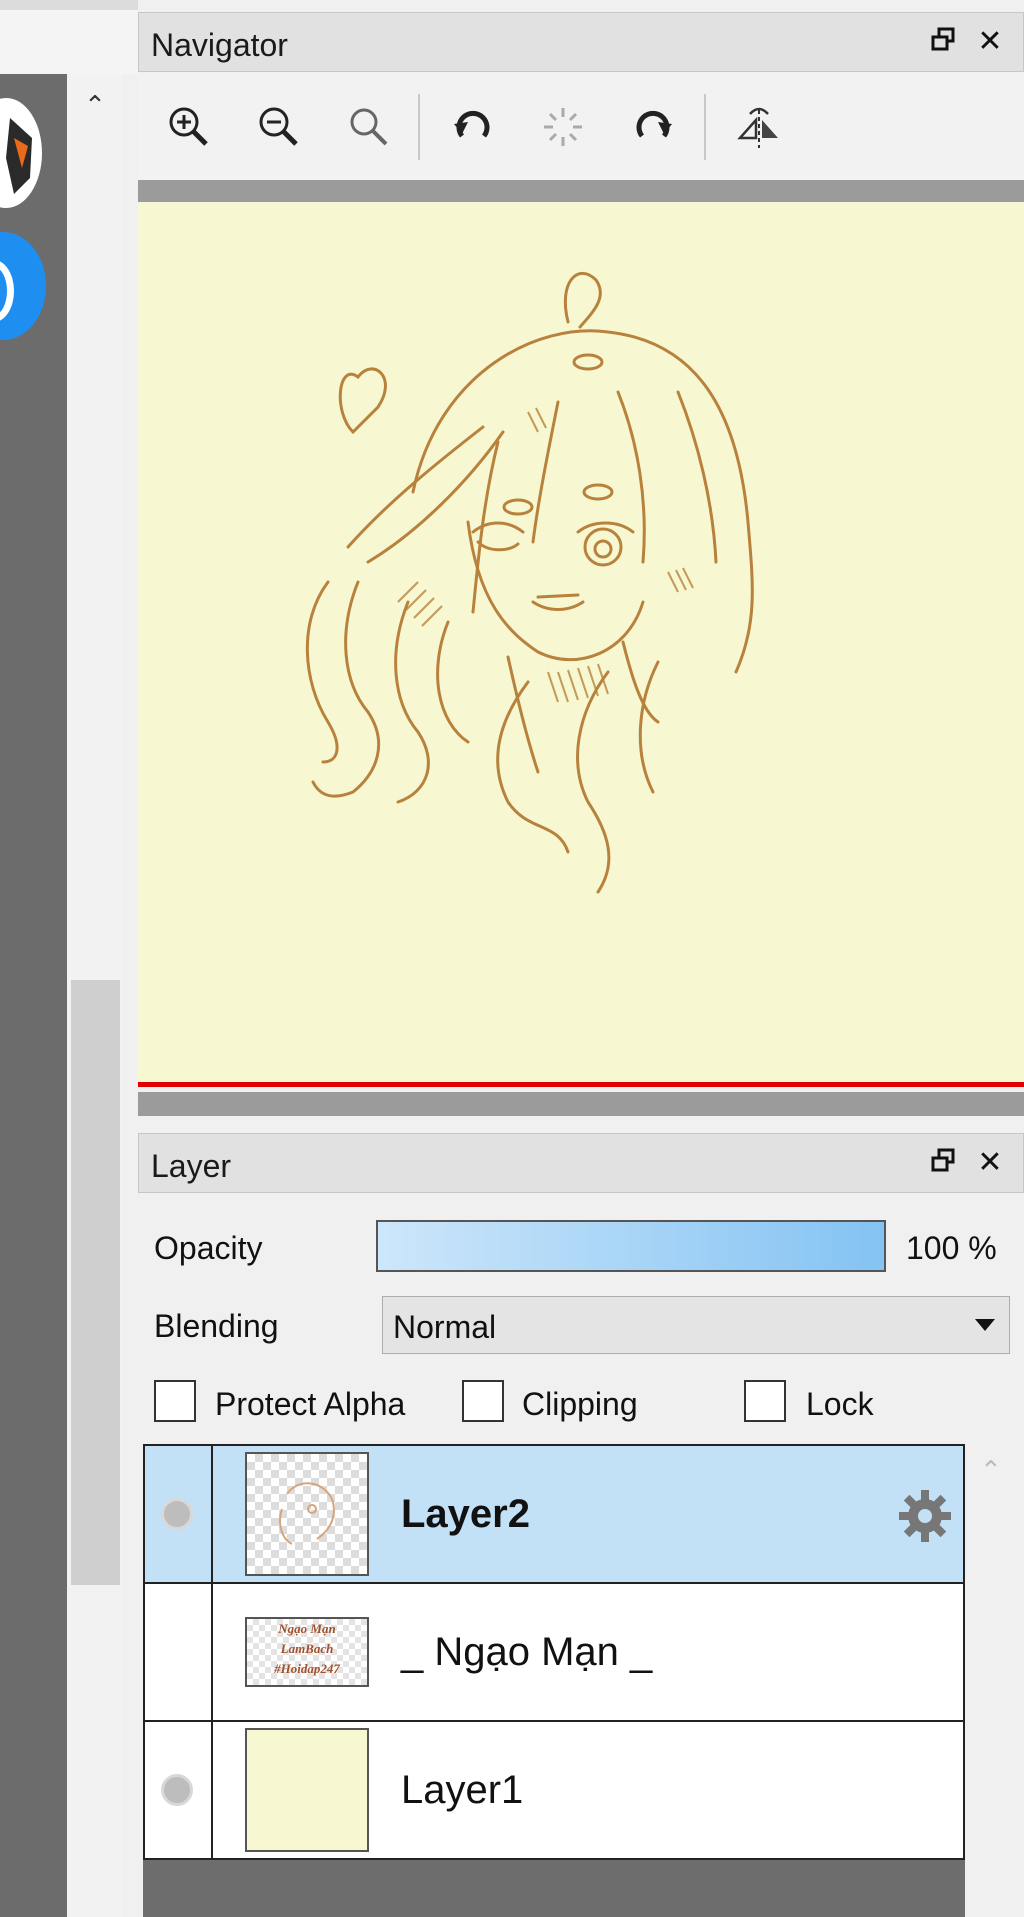 Image resolution: width=1024 pixels, height=1917 pixels. Describe the element at coordinates (462, 1790) in the screenshot. I see `layer-name: Layer1` at that location.